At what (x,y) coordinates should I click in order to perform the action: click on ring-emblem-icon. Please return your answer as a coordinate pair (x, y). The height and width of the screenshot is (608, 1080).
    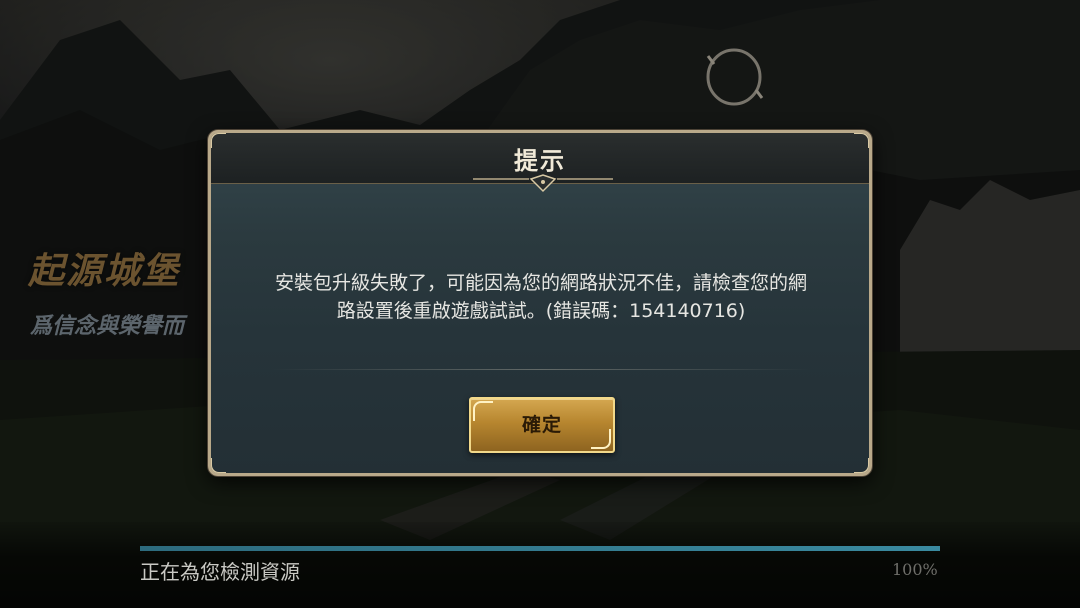
    Looking at the image, I should click on (735, 77).